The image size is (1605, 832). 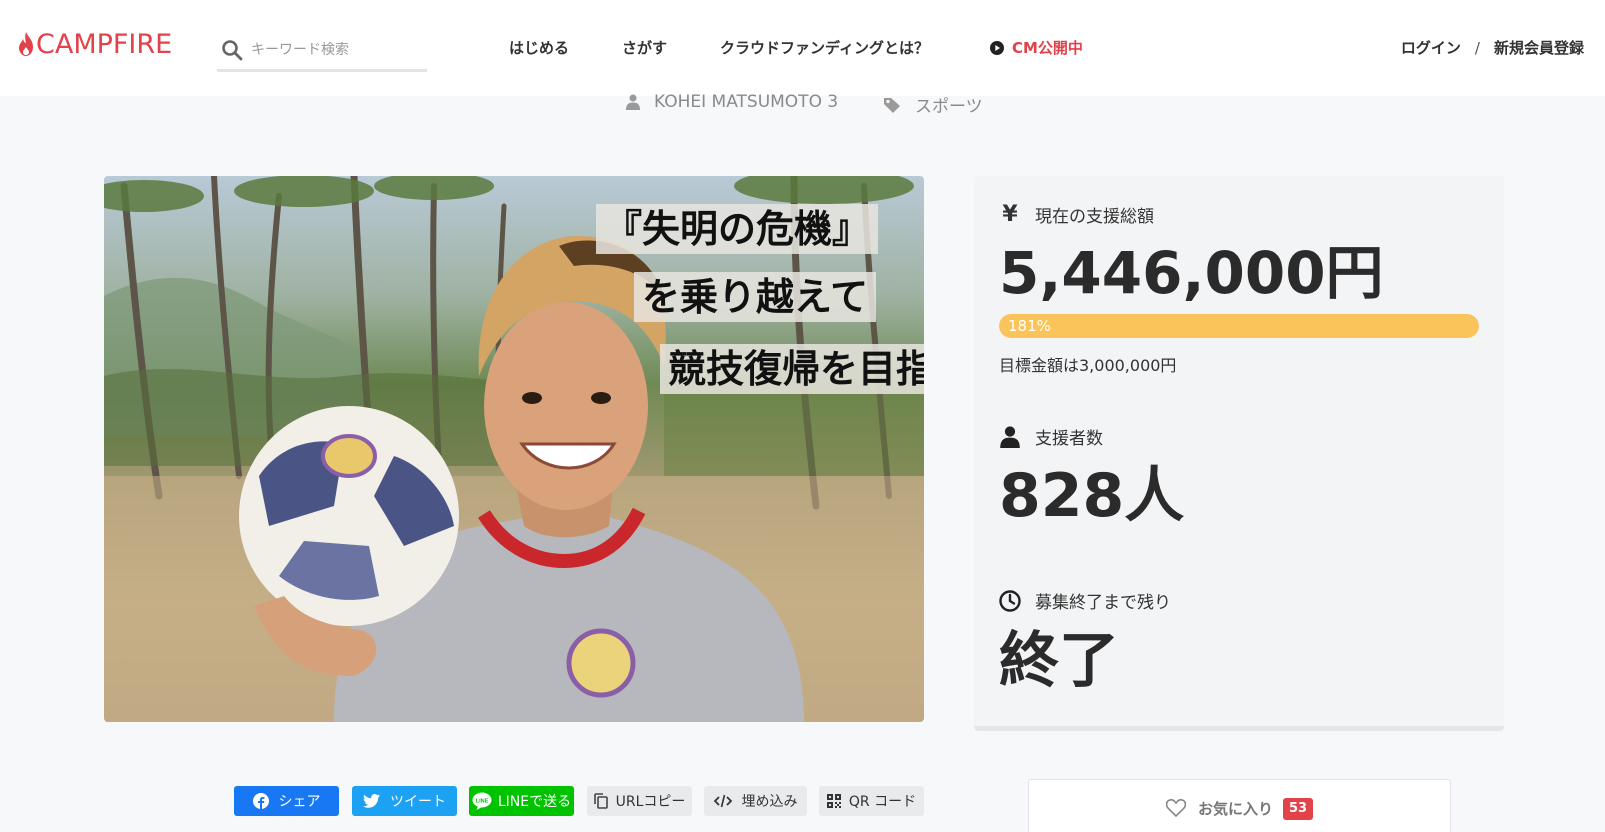 What do you see at coordinates (755, 297) in the screenshot?
I see `hero-caption-line-2: を乗り越えて` at bounding box center [755, 297].